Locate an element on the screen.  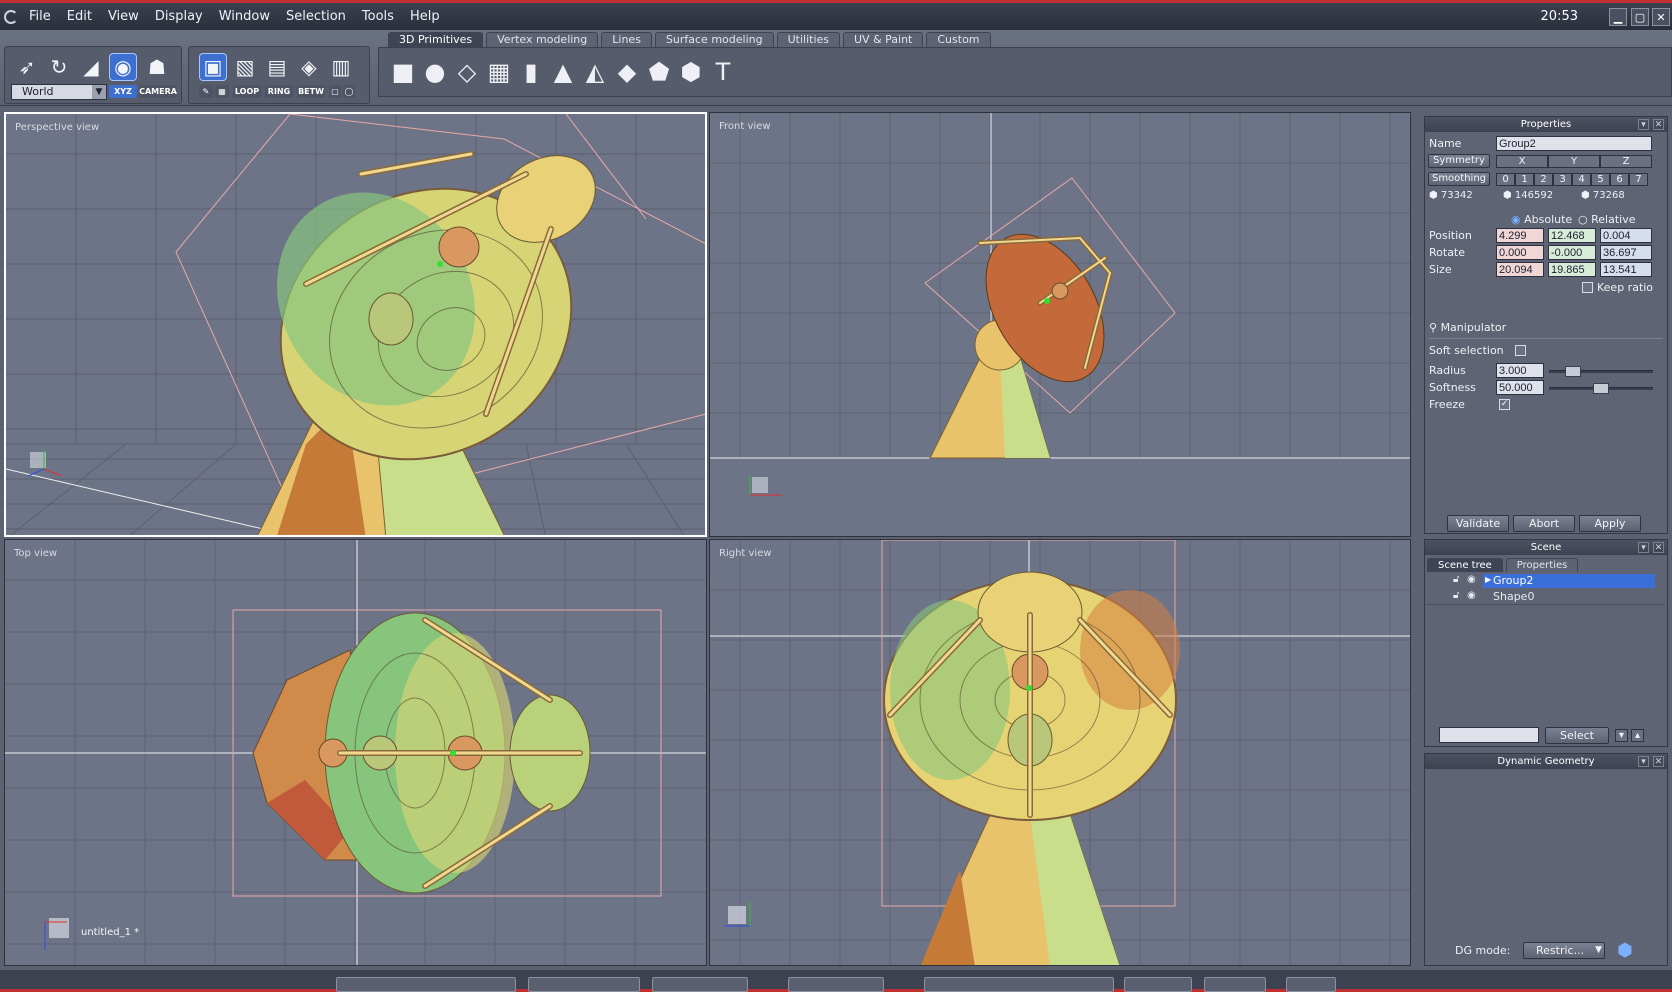
rotate-tool-icon: ↻ is located at coordinates (59, 67).